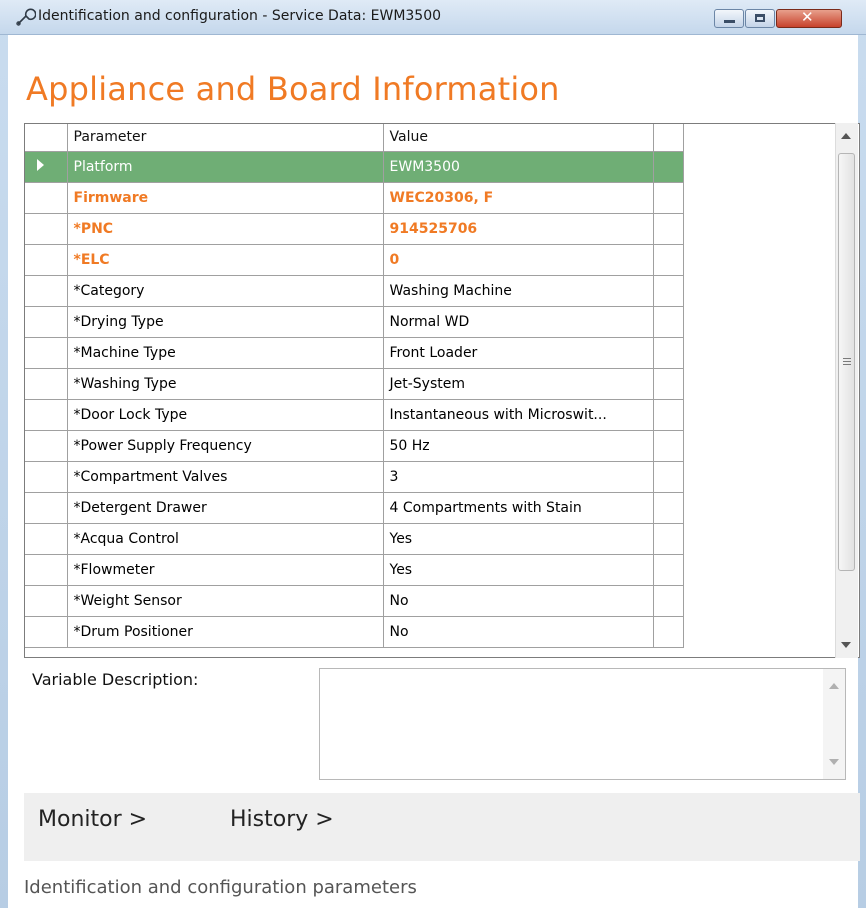  I want to click on variable-description-field, so click(582, 724).